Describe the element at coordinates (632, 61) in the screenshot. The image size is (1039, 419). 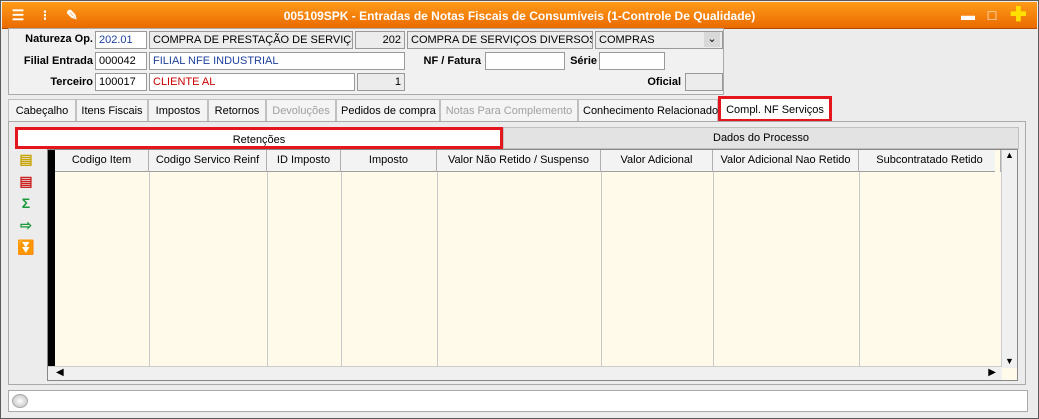
I see `serie-field` at that location.